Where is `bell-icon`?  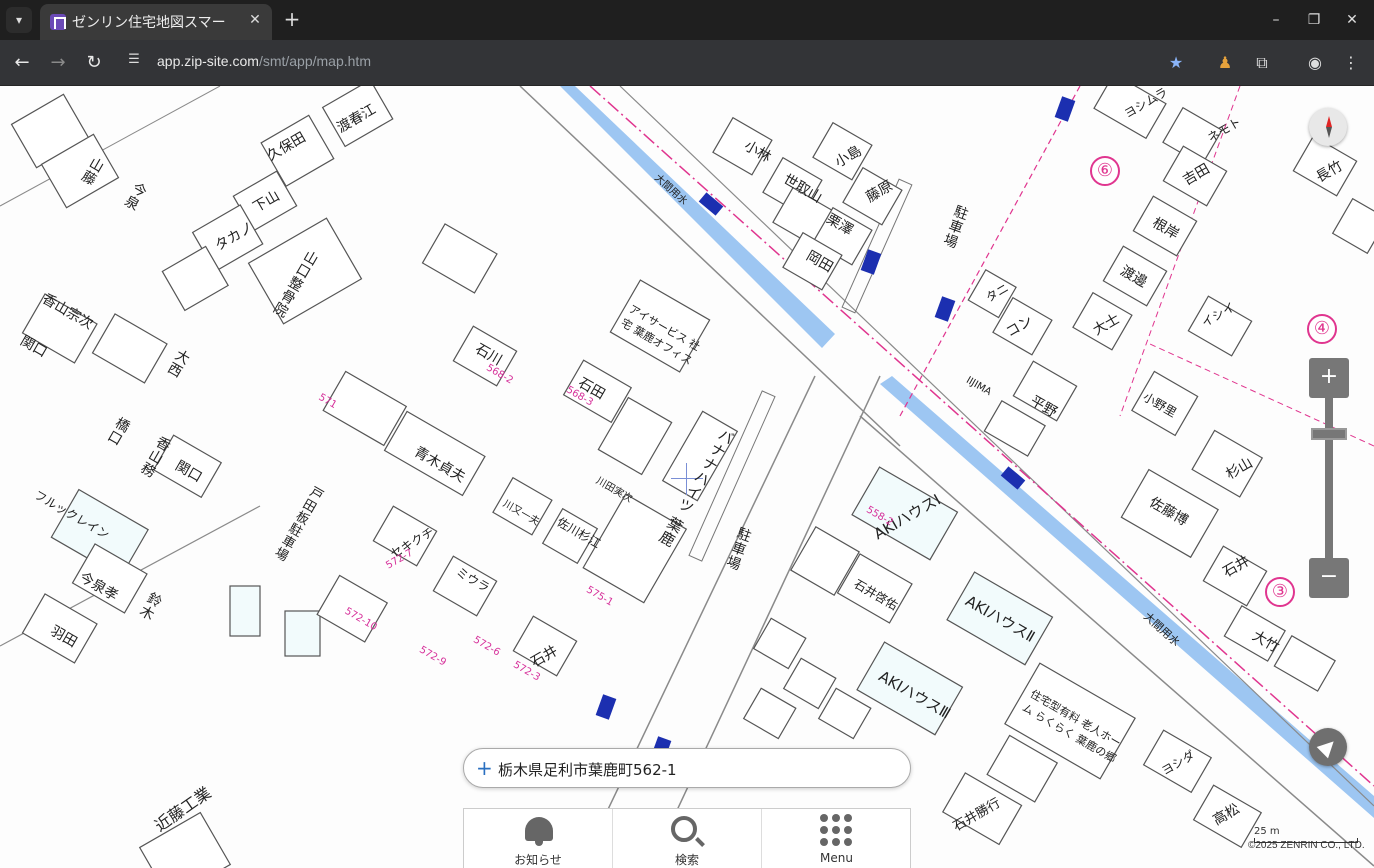 bell-icon is located at coordinates (539, 831).